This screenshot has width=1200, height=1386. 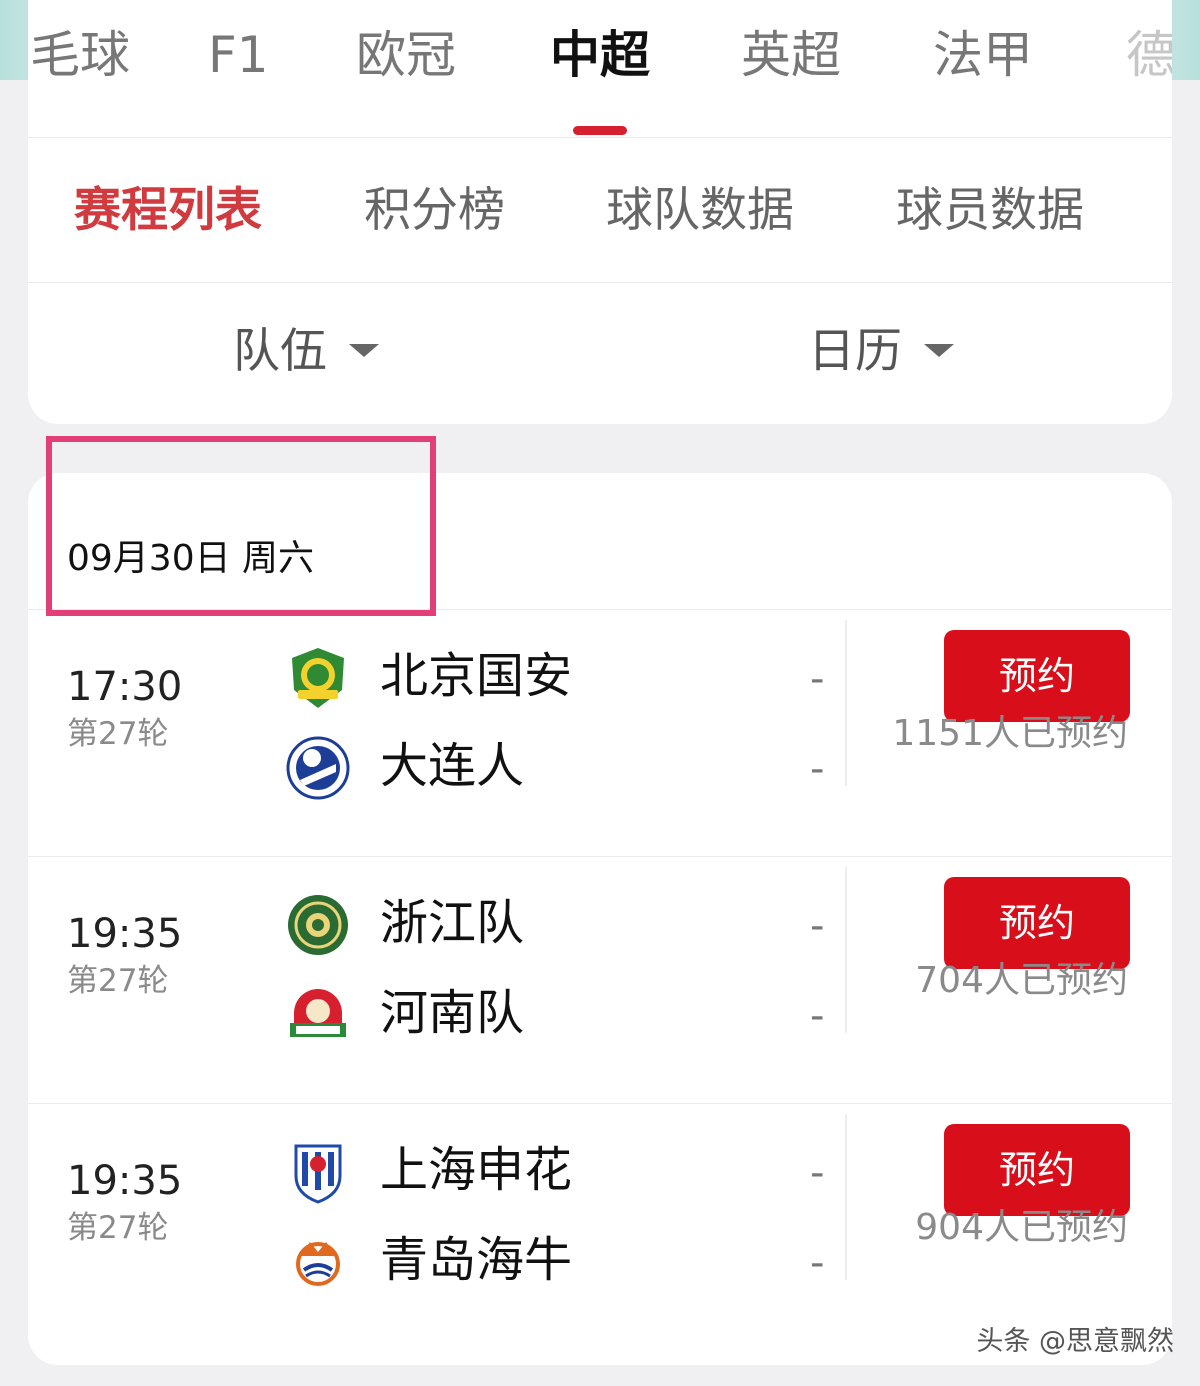 What do you see at coordinates (80, 55) in the screenshot?
I see `tab-badminton: 毛球` at bounding box center [80, 55].